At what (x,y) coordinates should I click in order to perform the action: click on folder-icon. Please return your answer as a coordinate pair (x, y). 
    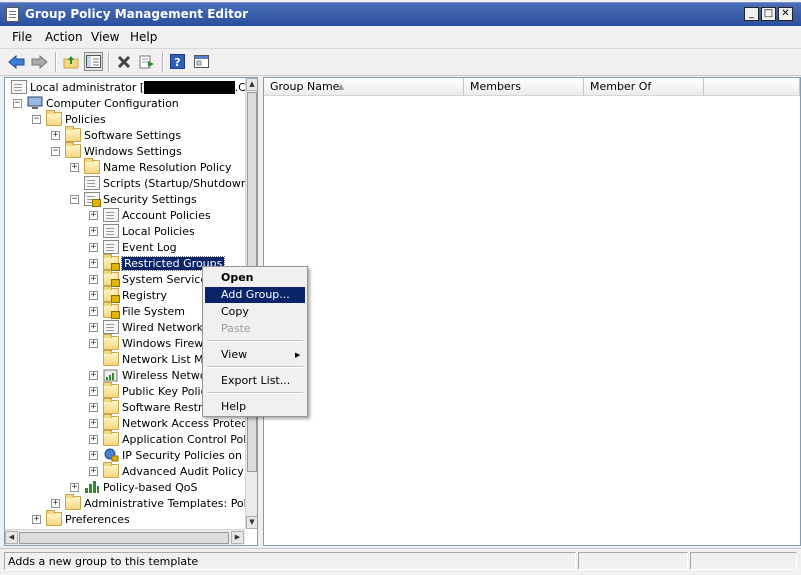
    Looking at the image, I should click on (73, 150).